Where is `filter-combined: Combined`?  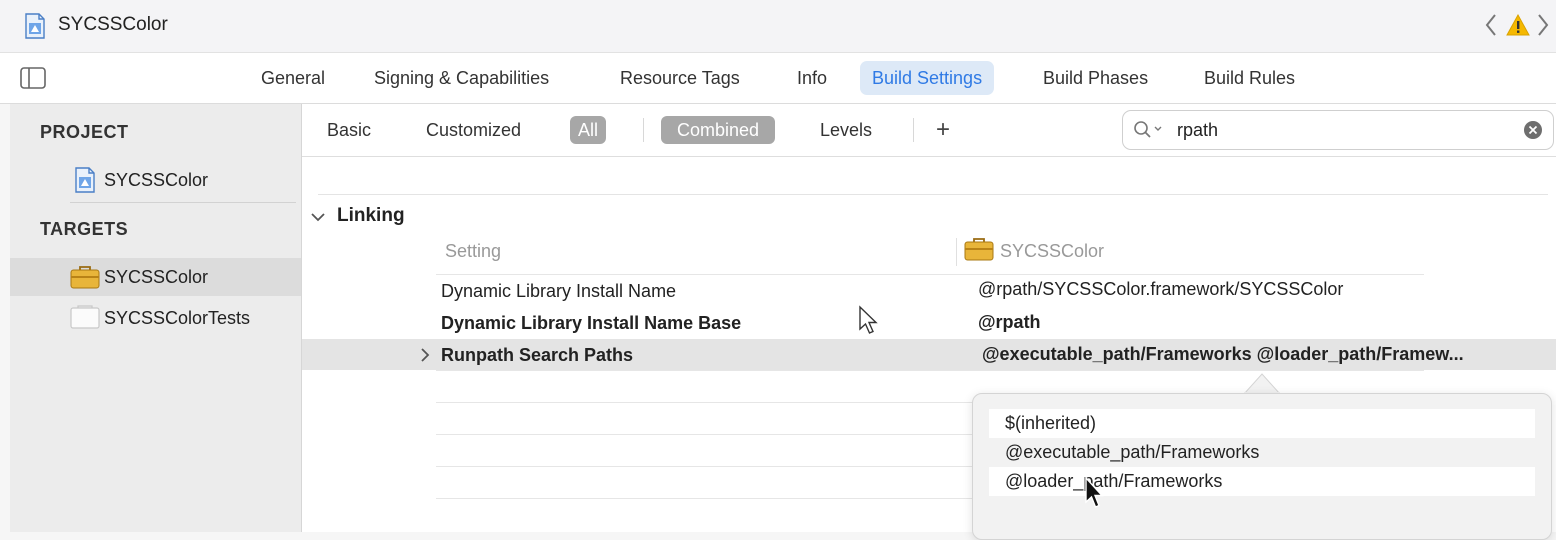 filter-combined: Combined is located at coordinates (718, 130).